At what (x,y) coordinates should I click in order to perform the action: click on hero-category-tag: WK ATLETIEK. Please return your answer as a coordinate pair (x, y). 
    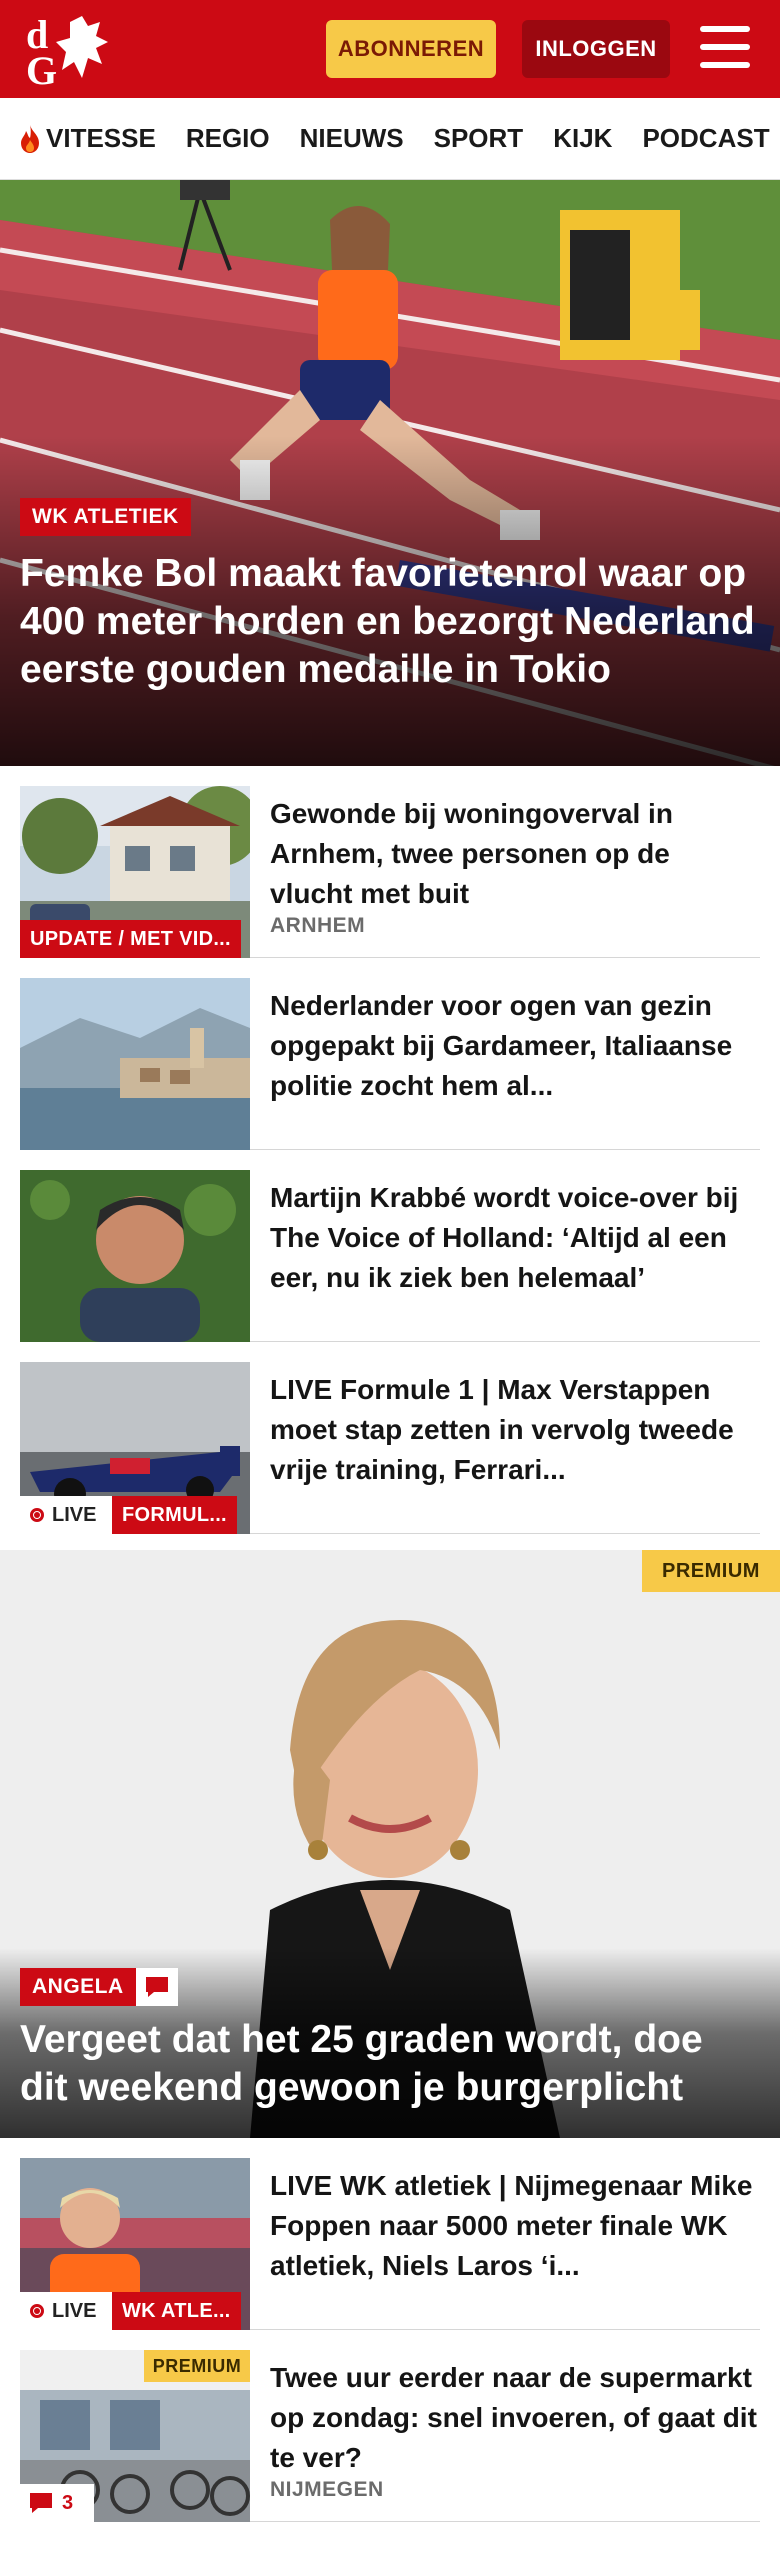
    Looking at the image, I should click on (105, 517).